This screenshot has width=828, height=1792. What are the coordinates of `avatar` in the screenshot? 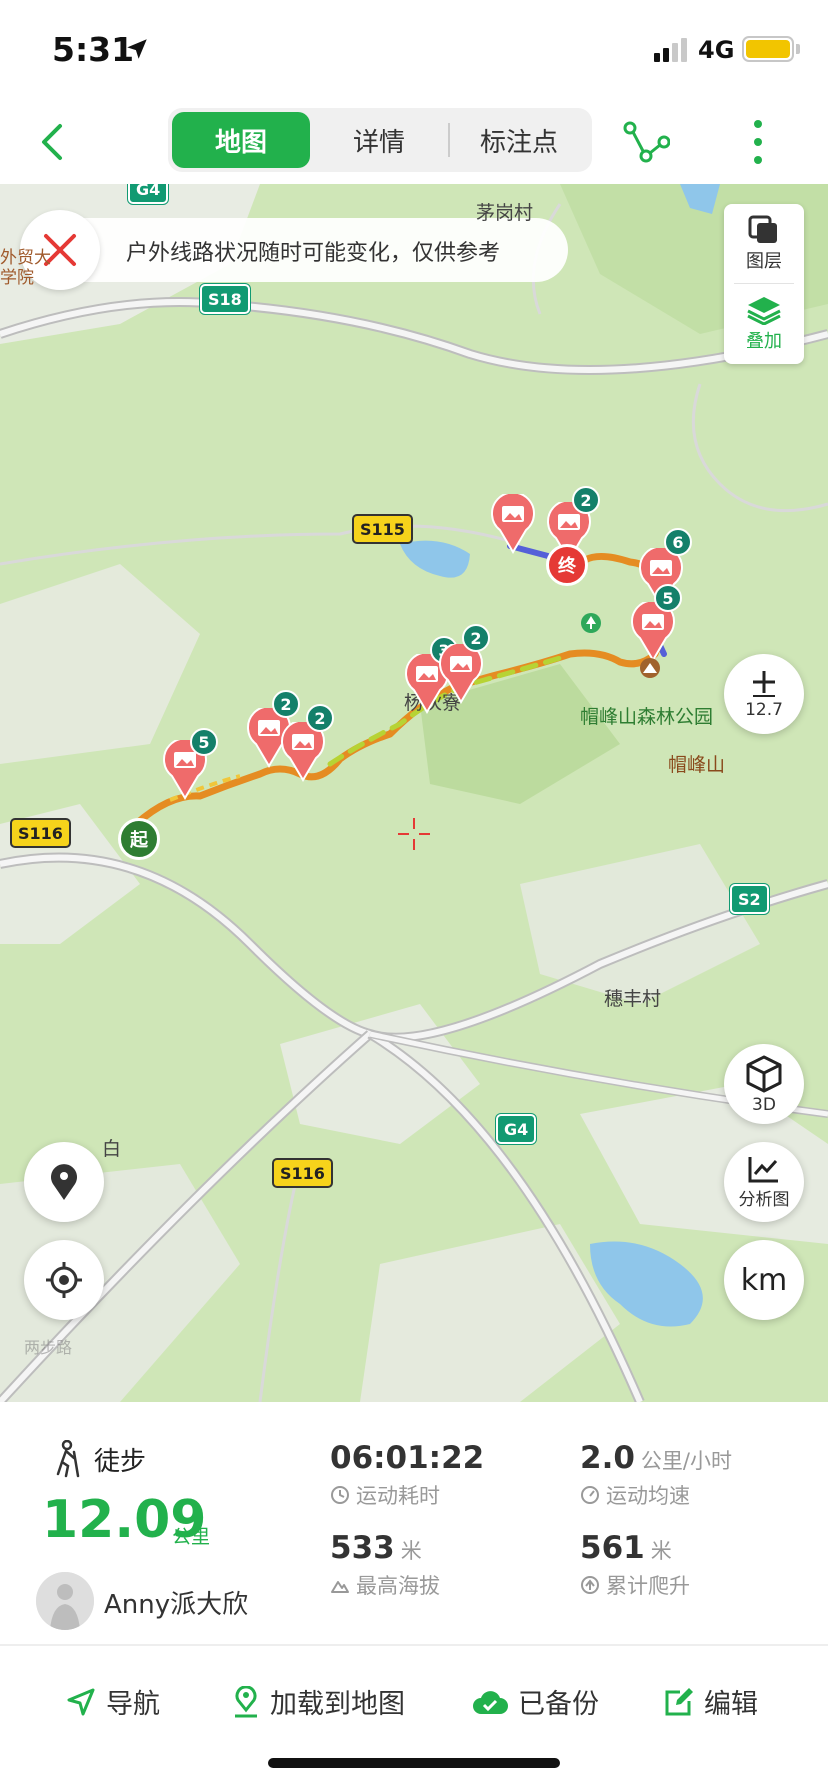 It's located at (65, 1601).